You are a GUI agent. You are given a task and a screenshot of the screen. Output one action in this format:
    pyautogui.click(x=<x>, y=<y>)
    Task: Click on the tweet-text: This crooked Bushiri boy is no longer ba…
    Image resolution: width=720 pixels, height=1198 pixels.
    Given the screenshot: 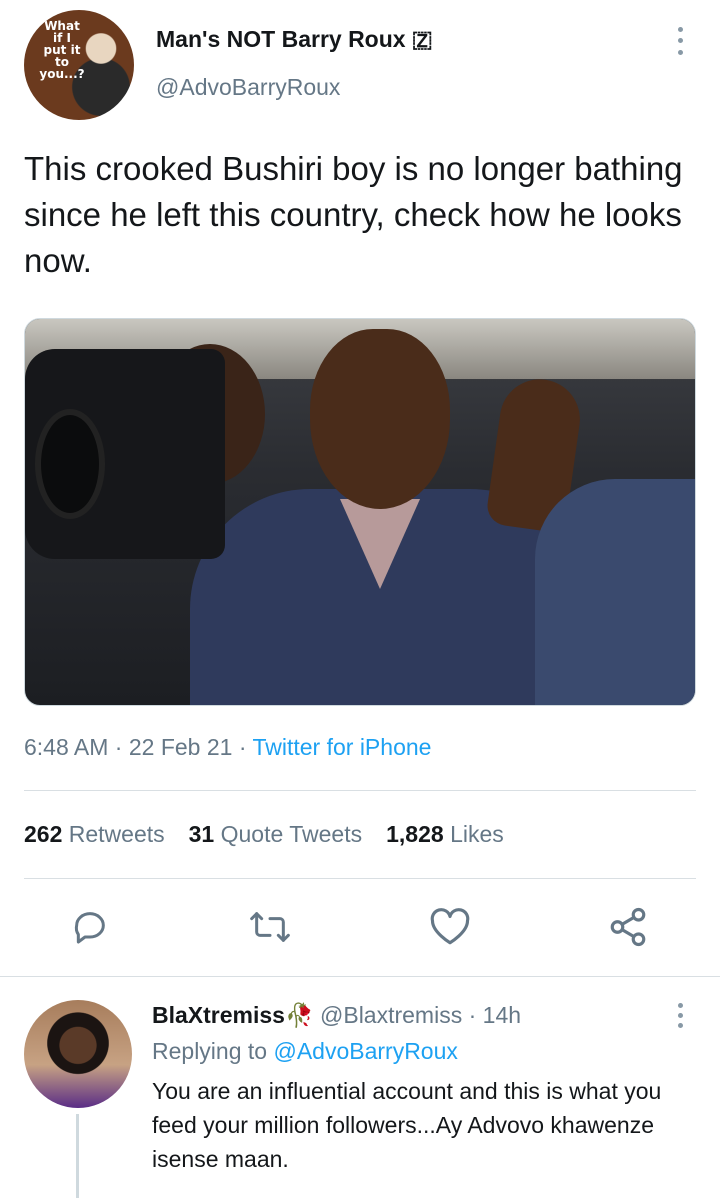 What is the action you would take?
    pyautogui.click(x=353, y=214)
    